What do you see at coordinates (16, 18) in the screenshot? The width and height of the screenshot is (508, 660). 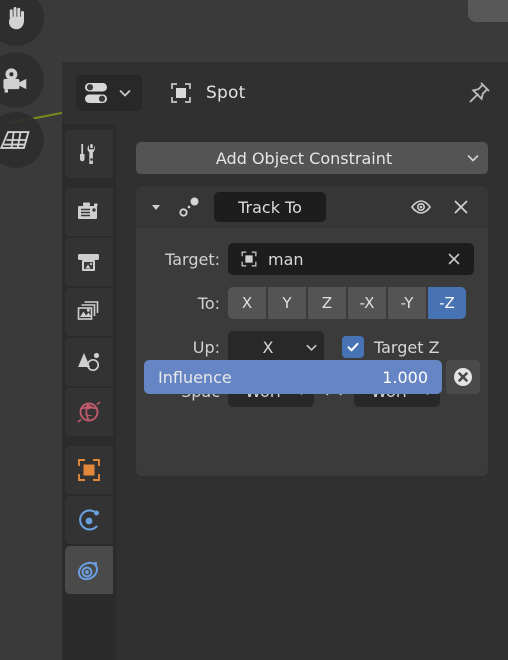 I see `hand-icon` at bounding box center [16, 18].